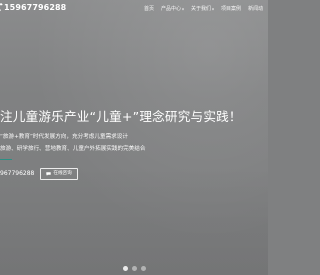 This screenshot has width=320, height=275. I want to click on consult-button: 在线咨询, so click(59, 174).